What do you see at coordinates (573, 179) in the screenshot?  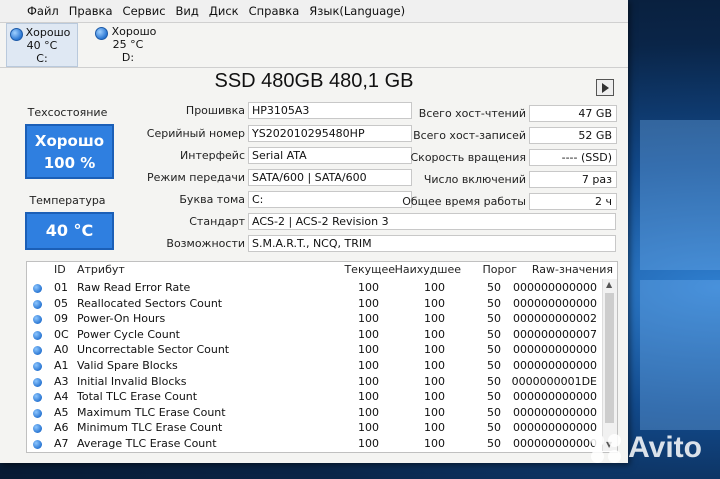 I see `power-count-field: 7 раз` at bounding box center [573, 179].